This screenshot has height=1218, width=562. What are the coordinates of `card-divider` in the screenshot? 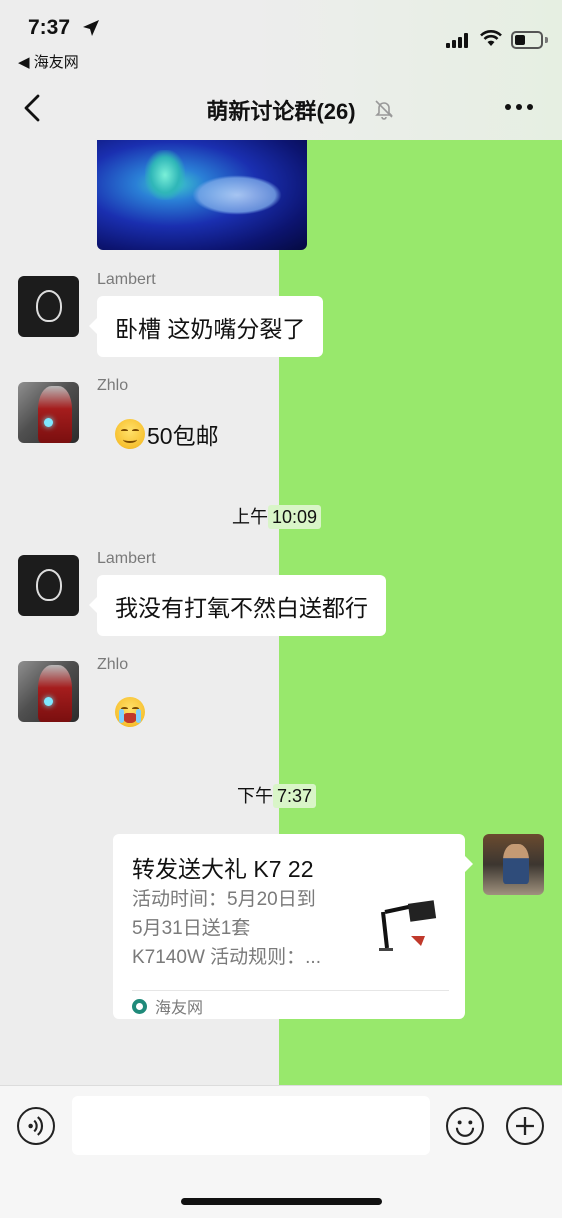 It's located at (290, 990).